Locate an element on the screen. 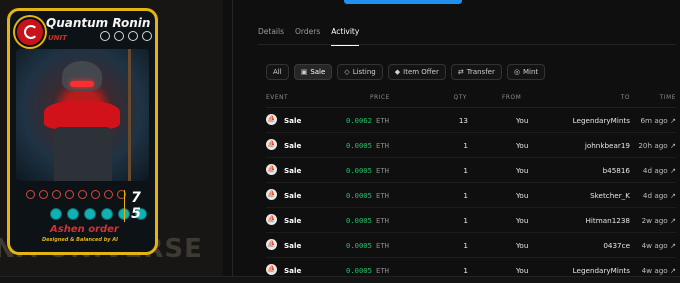 This screenshot has width=680, height=283. time-ago-link: 2w ago ↗ is located at coordinates (656, 220).